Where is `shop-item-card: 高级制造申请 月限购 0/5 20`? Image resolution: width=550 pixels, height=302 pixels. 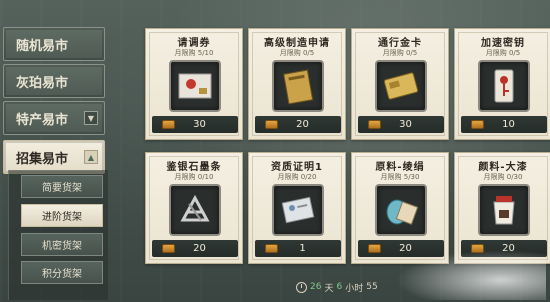
shop-item-card: 高级制造申请 月限购 0/5 20 is located at coordinates (297, 84).